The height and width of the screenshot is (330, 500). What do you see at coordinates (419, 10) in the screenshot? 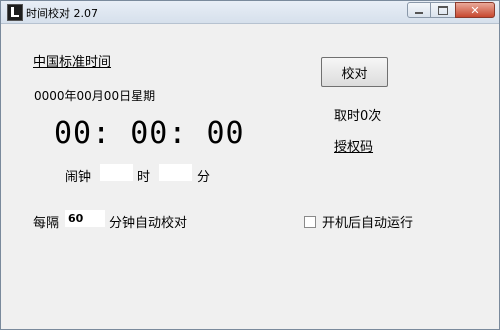
I see `minimize-button` at bounding box center [419, 10].